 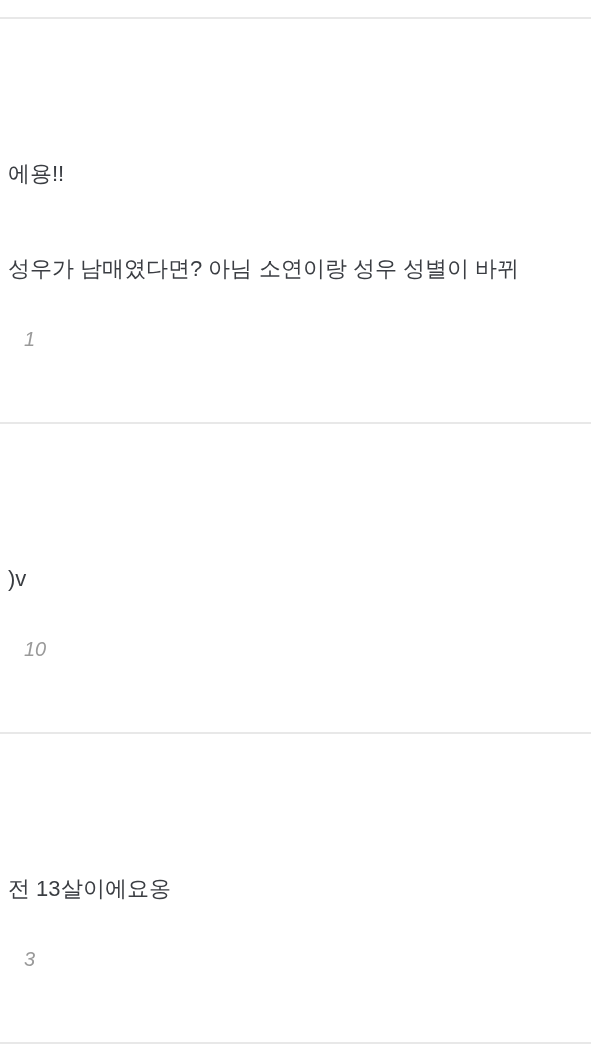 I want to click on post-title: 전 13살이에요옹, so click(x=89, y=889).